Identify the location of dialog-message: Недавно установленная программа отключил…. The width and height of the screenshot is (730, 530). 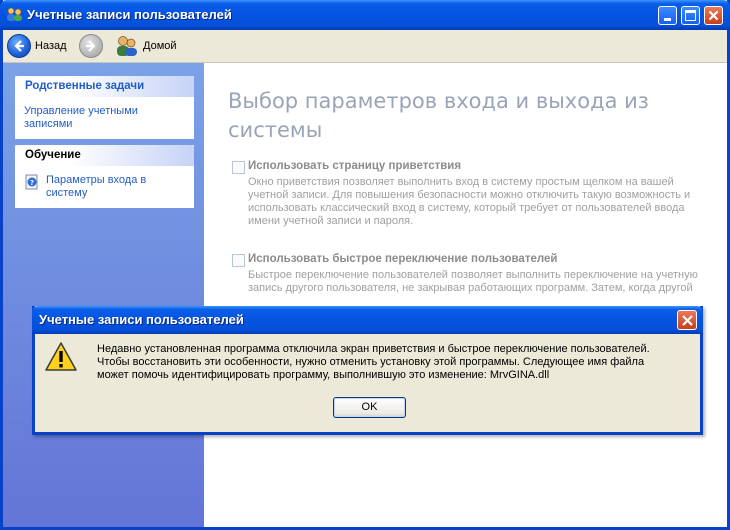
(373, 362).